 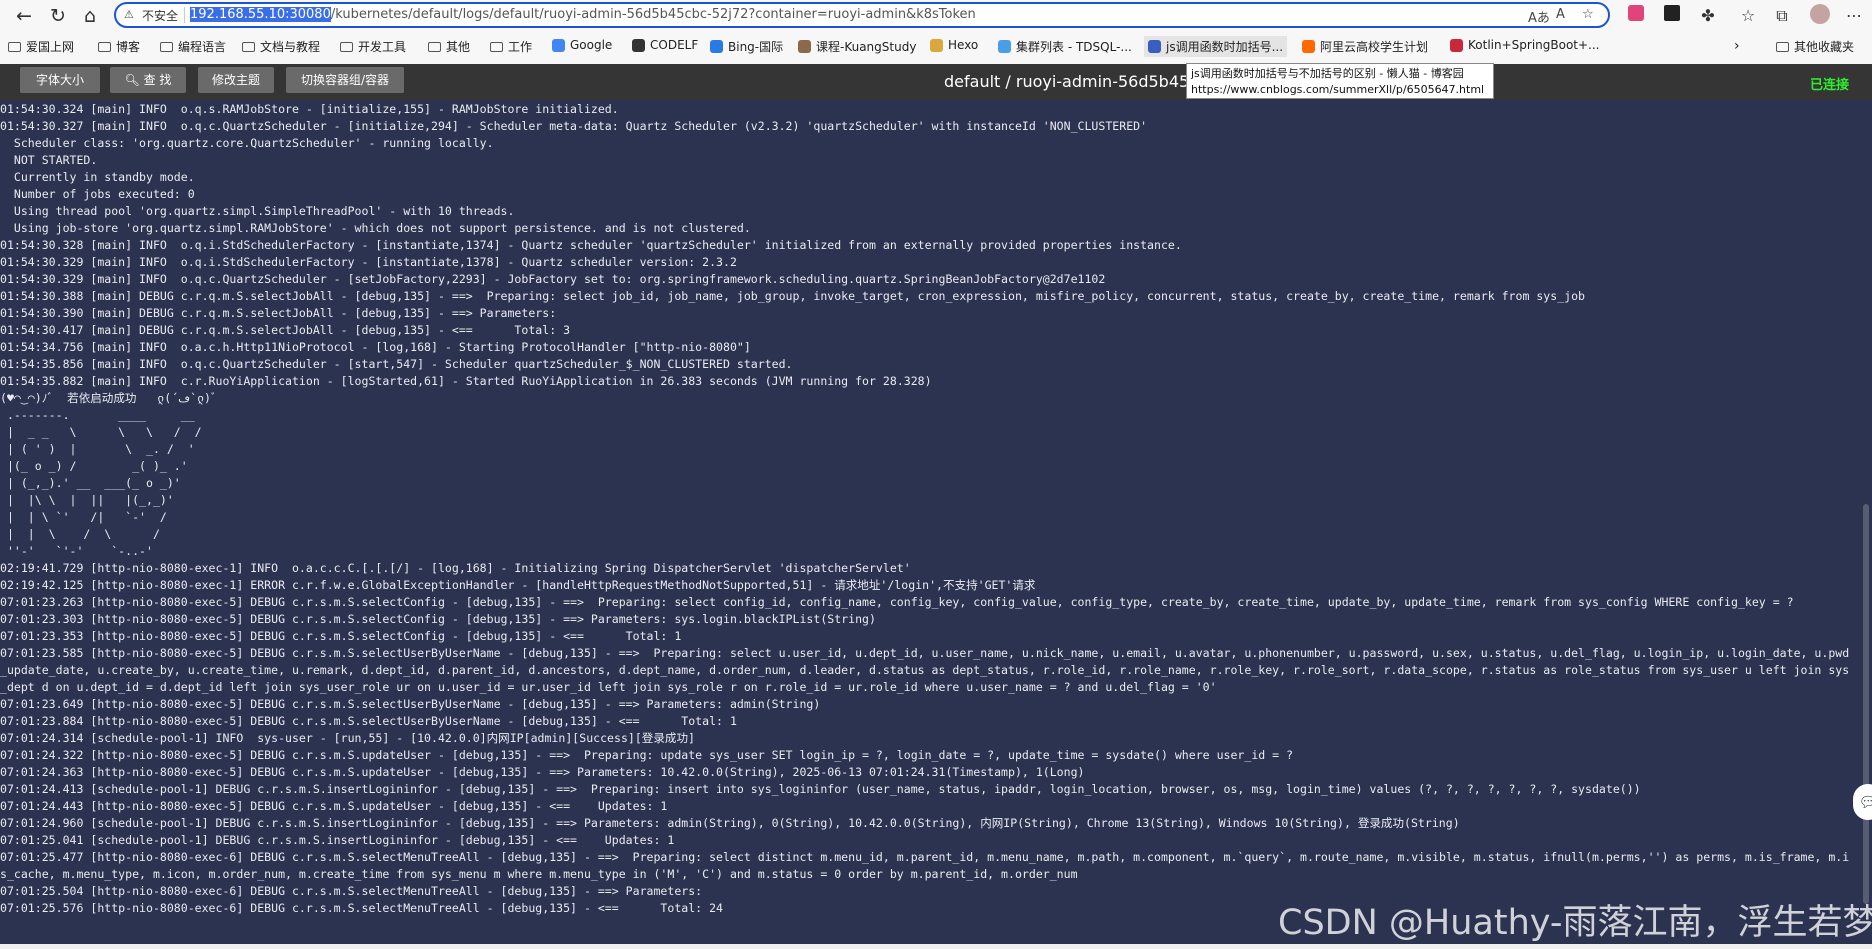 What do you see at coordinates (97, 177) in the screenshot?
I see `log-line: Currently in standby mode.` at bounding box center [97, 177].